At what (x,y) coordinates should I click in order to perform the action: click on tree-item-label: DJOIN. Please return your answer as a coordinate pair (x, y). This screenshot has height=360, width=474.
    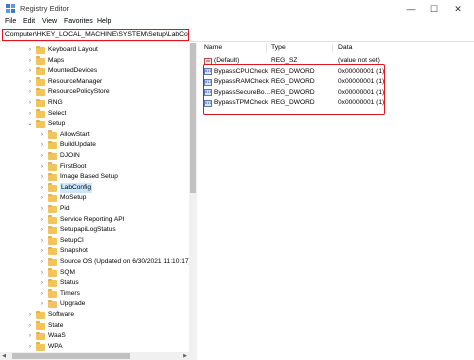
    Looking at the image, I should click on (70, 155).